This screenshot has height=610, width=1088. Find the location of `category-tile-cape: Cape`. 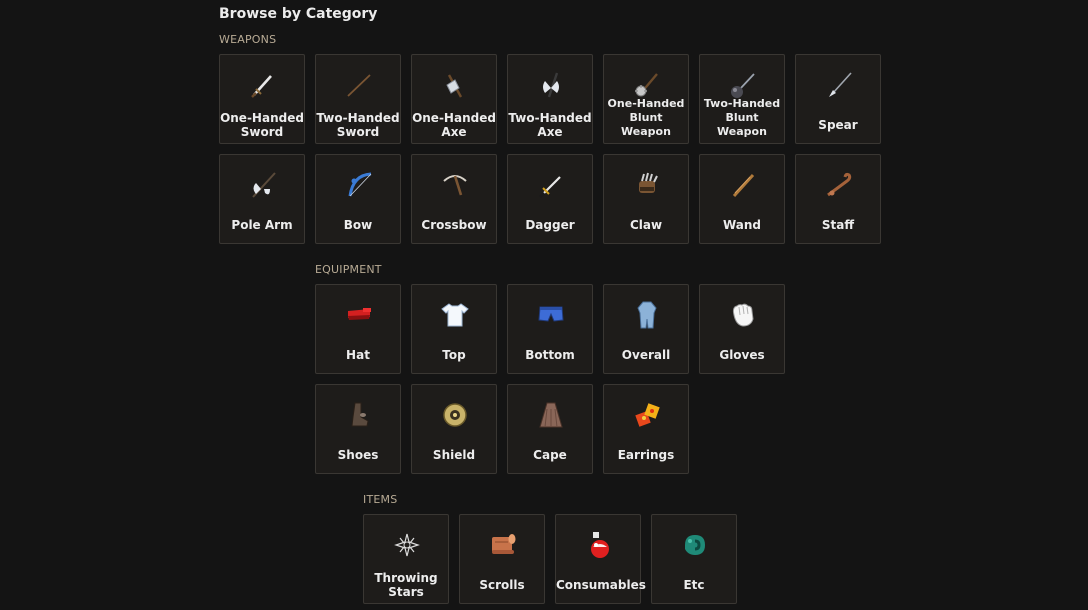

category-tile-cape: Cape is located at coordinates (550, 429).